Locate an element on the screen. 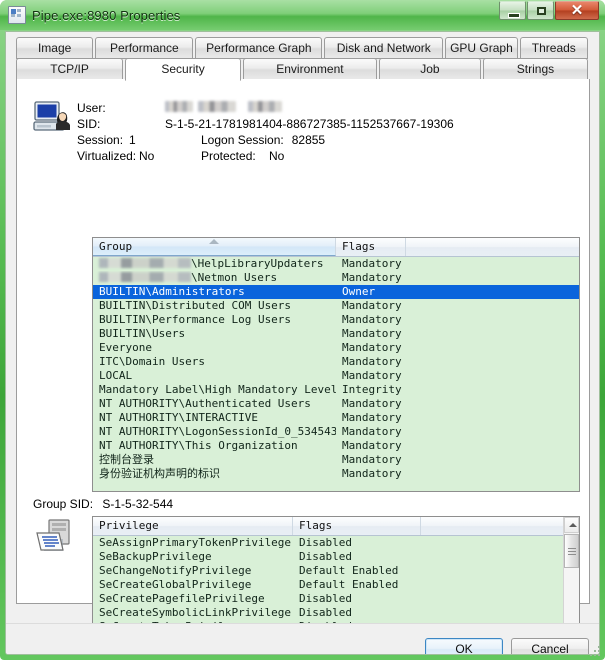 This screenshot has width=605, height=660. session-value: 1 is located at coordinates (132, 140).